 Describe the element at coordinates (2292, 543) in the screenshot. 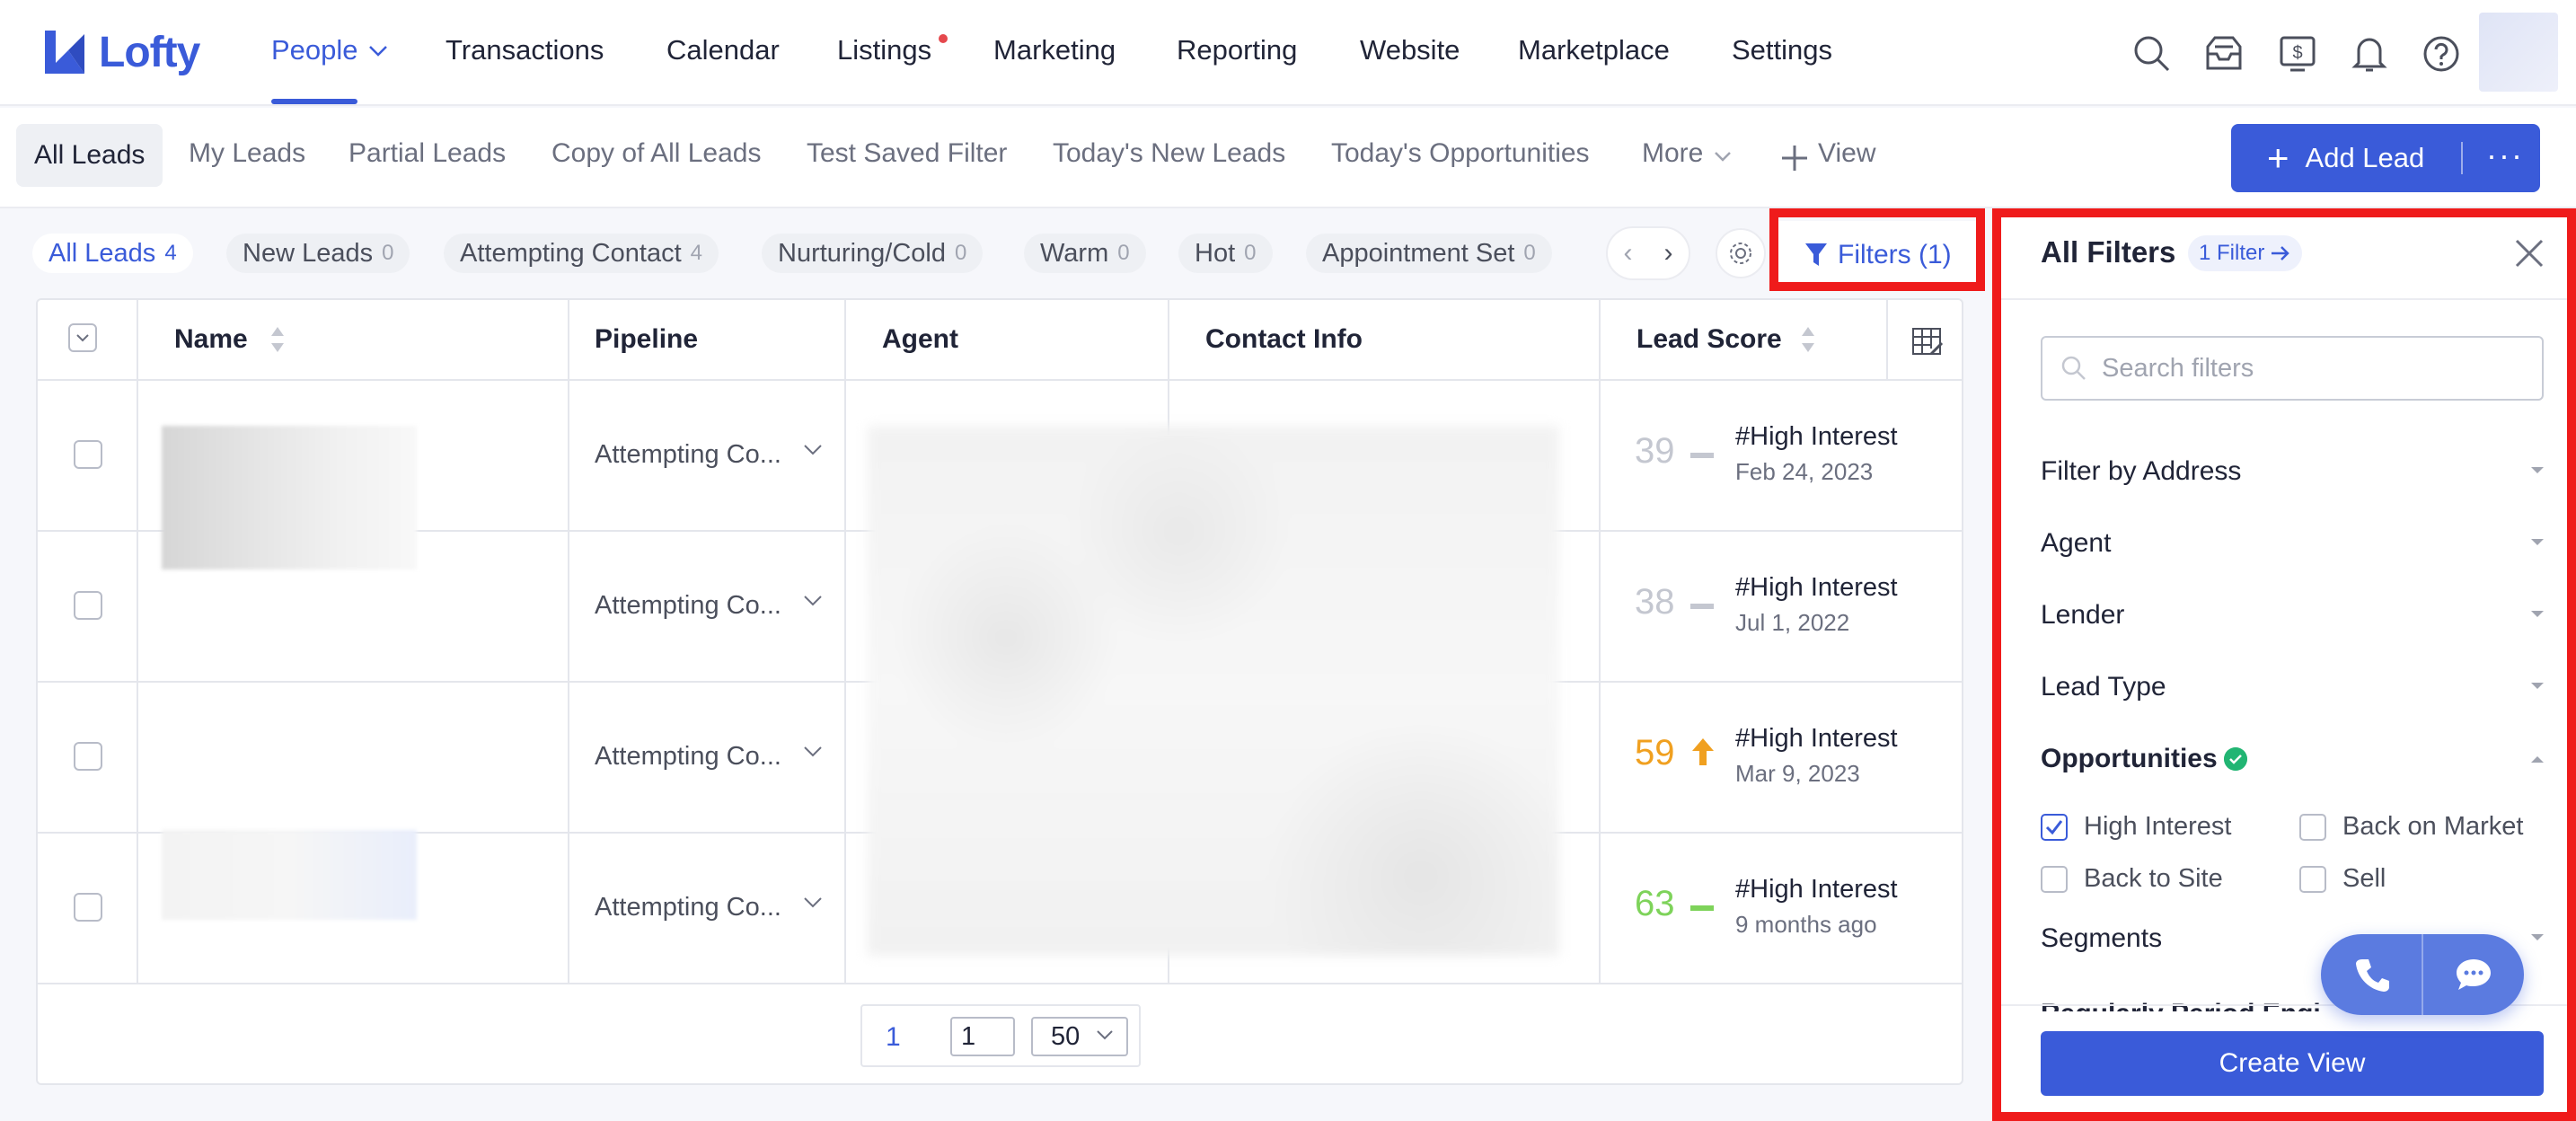

I see `filter-section-agent: Agent` at that location.